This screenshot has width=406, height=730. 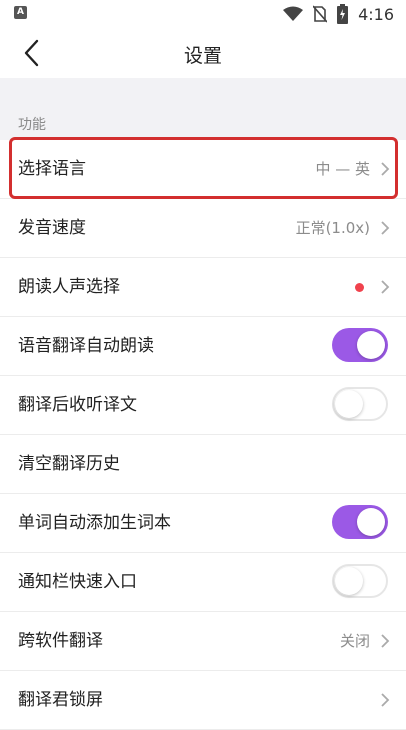 What do you see at coordinates (203, 405) in the screenshot?
I see `setting-row-listen-after-translate: 翻译后收听译文` at bounding box center [203, 405].